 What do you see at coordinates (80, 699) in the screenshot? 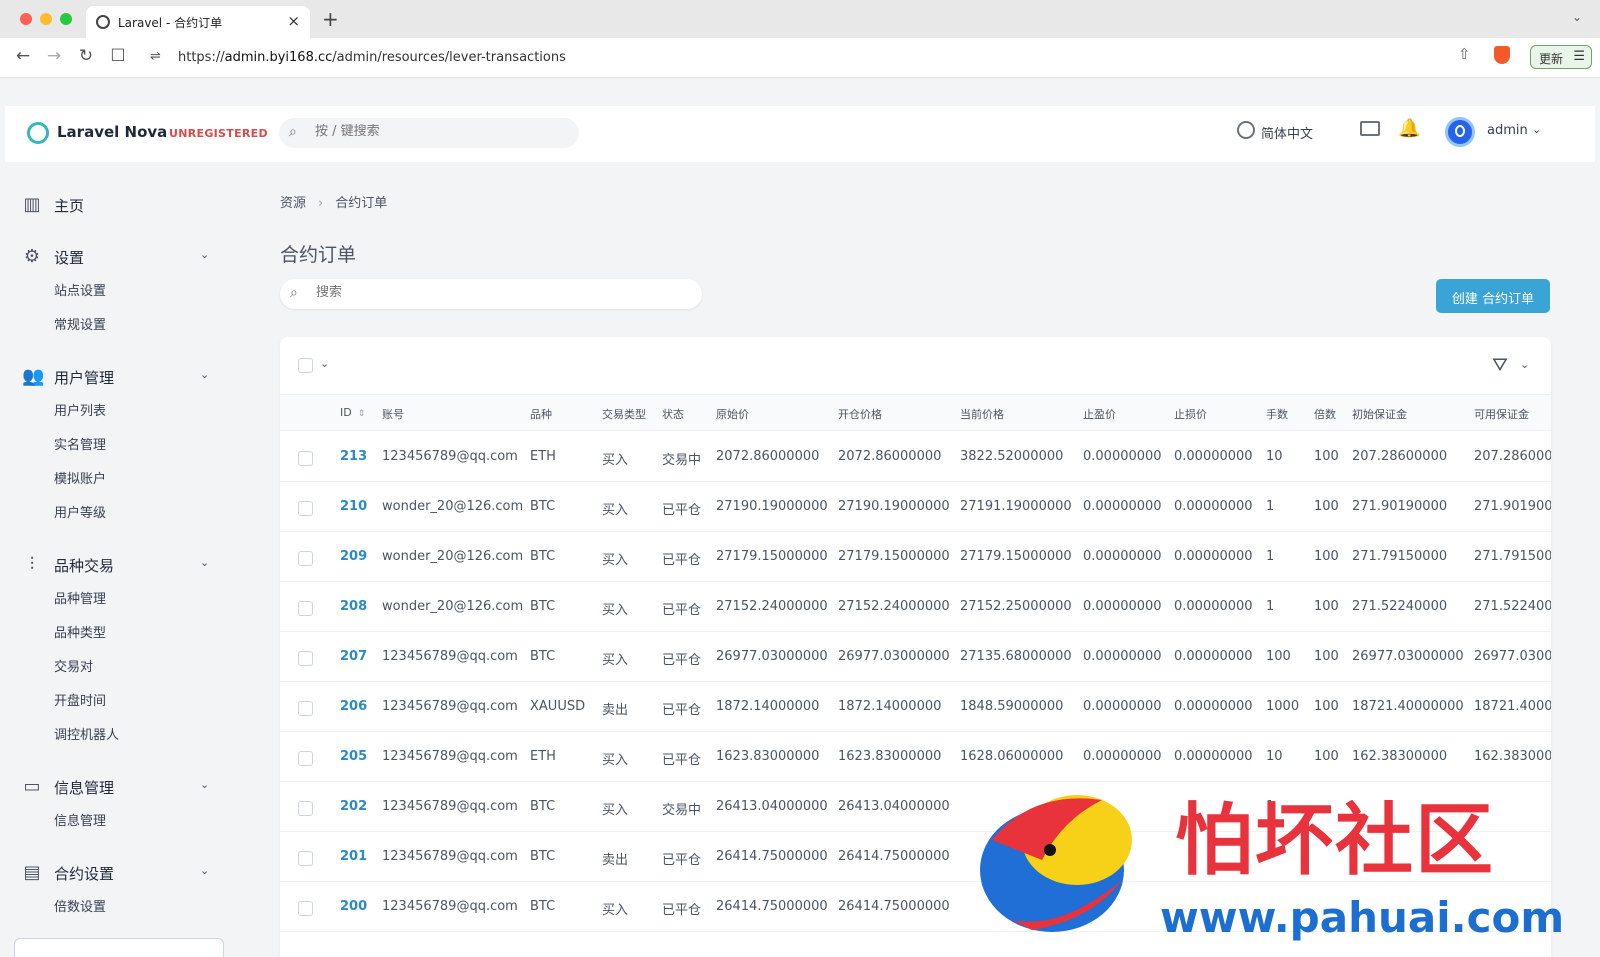
I see `sidebar-item-market-hours: 开盘时间` at bounding box center [80, 699].